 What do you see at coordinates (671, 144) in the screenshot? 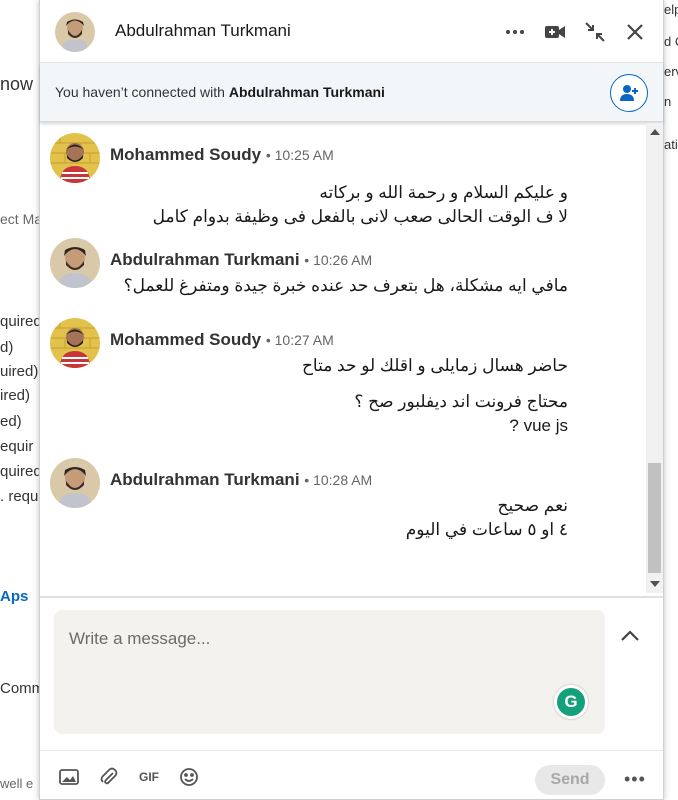
I see `bg-fragment: atic` at bounding box center [671, 144].